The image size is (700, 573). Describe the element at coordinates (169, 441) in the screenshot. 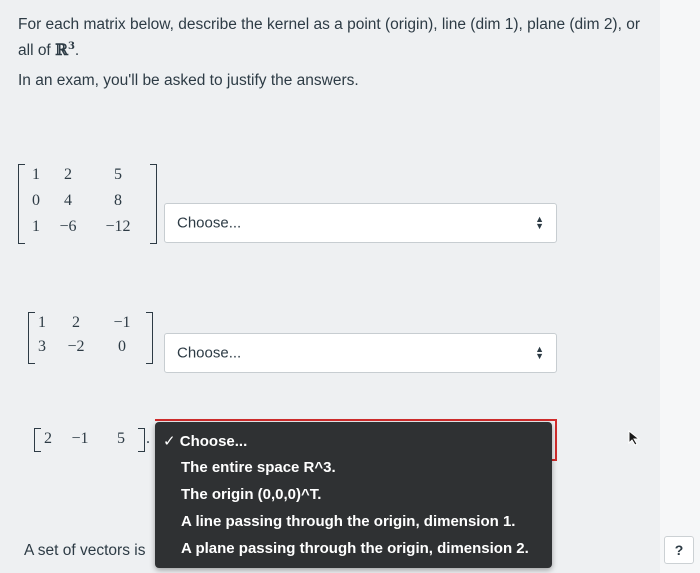

I see `check-icon: ✓` at that location.